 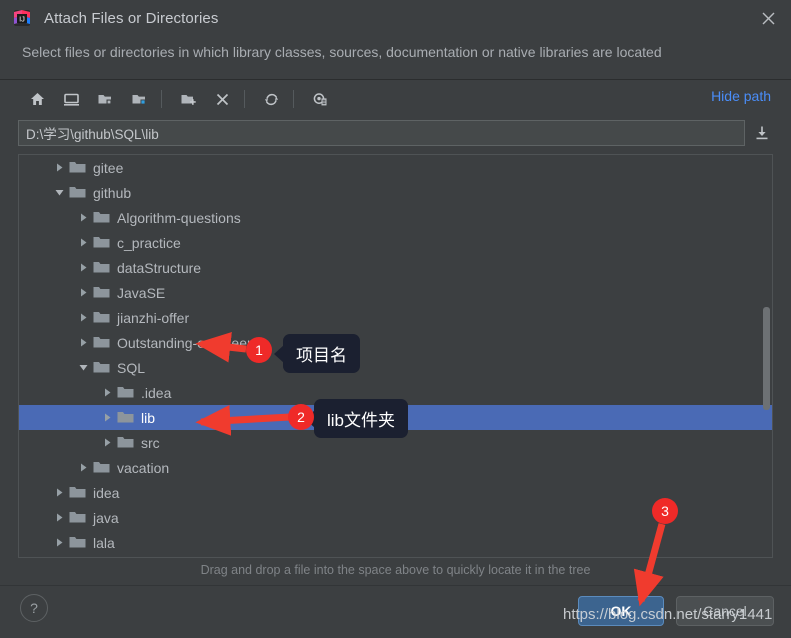 What do you see at coordinates (104, 542) in the screenshot?
I see `tree-row-label: lala` at bounding box center [104, 542].